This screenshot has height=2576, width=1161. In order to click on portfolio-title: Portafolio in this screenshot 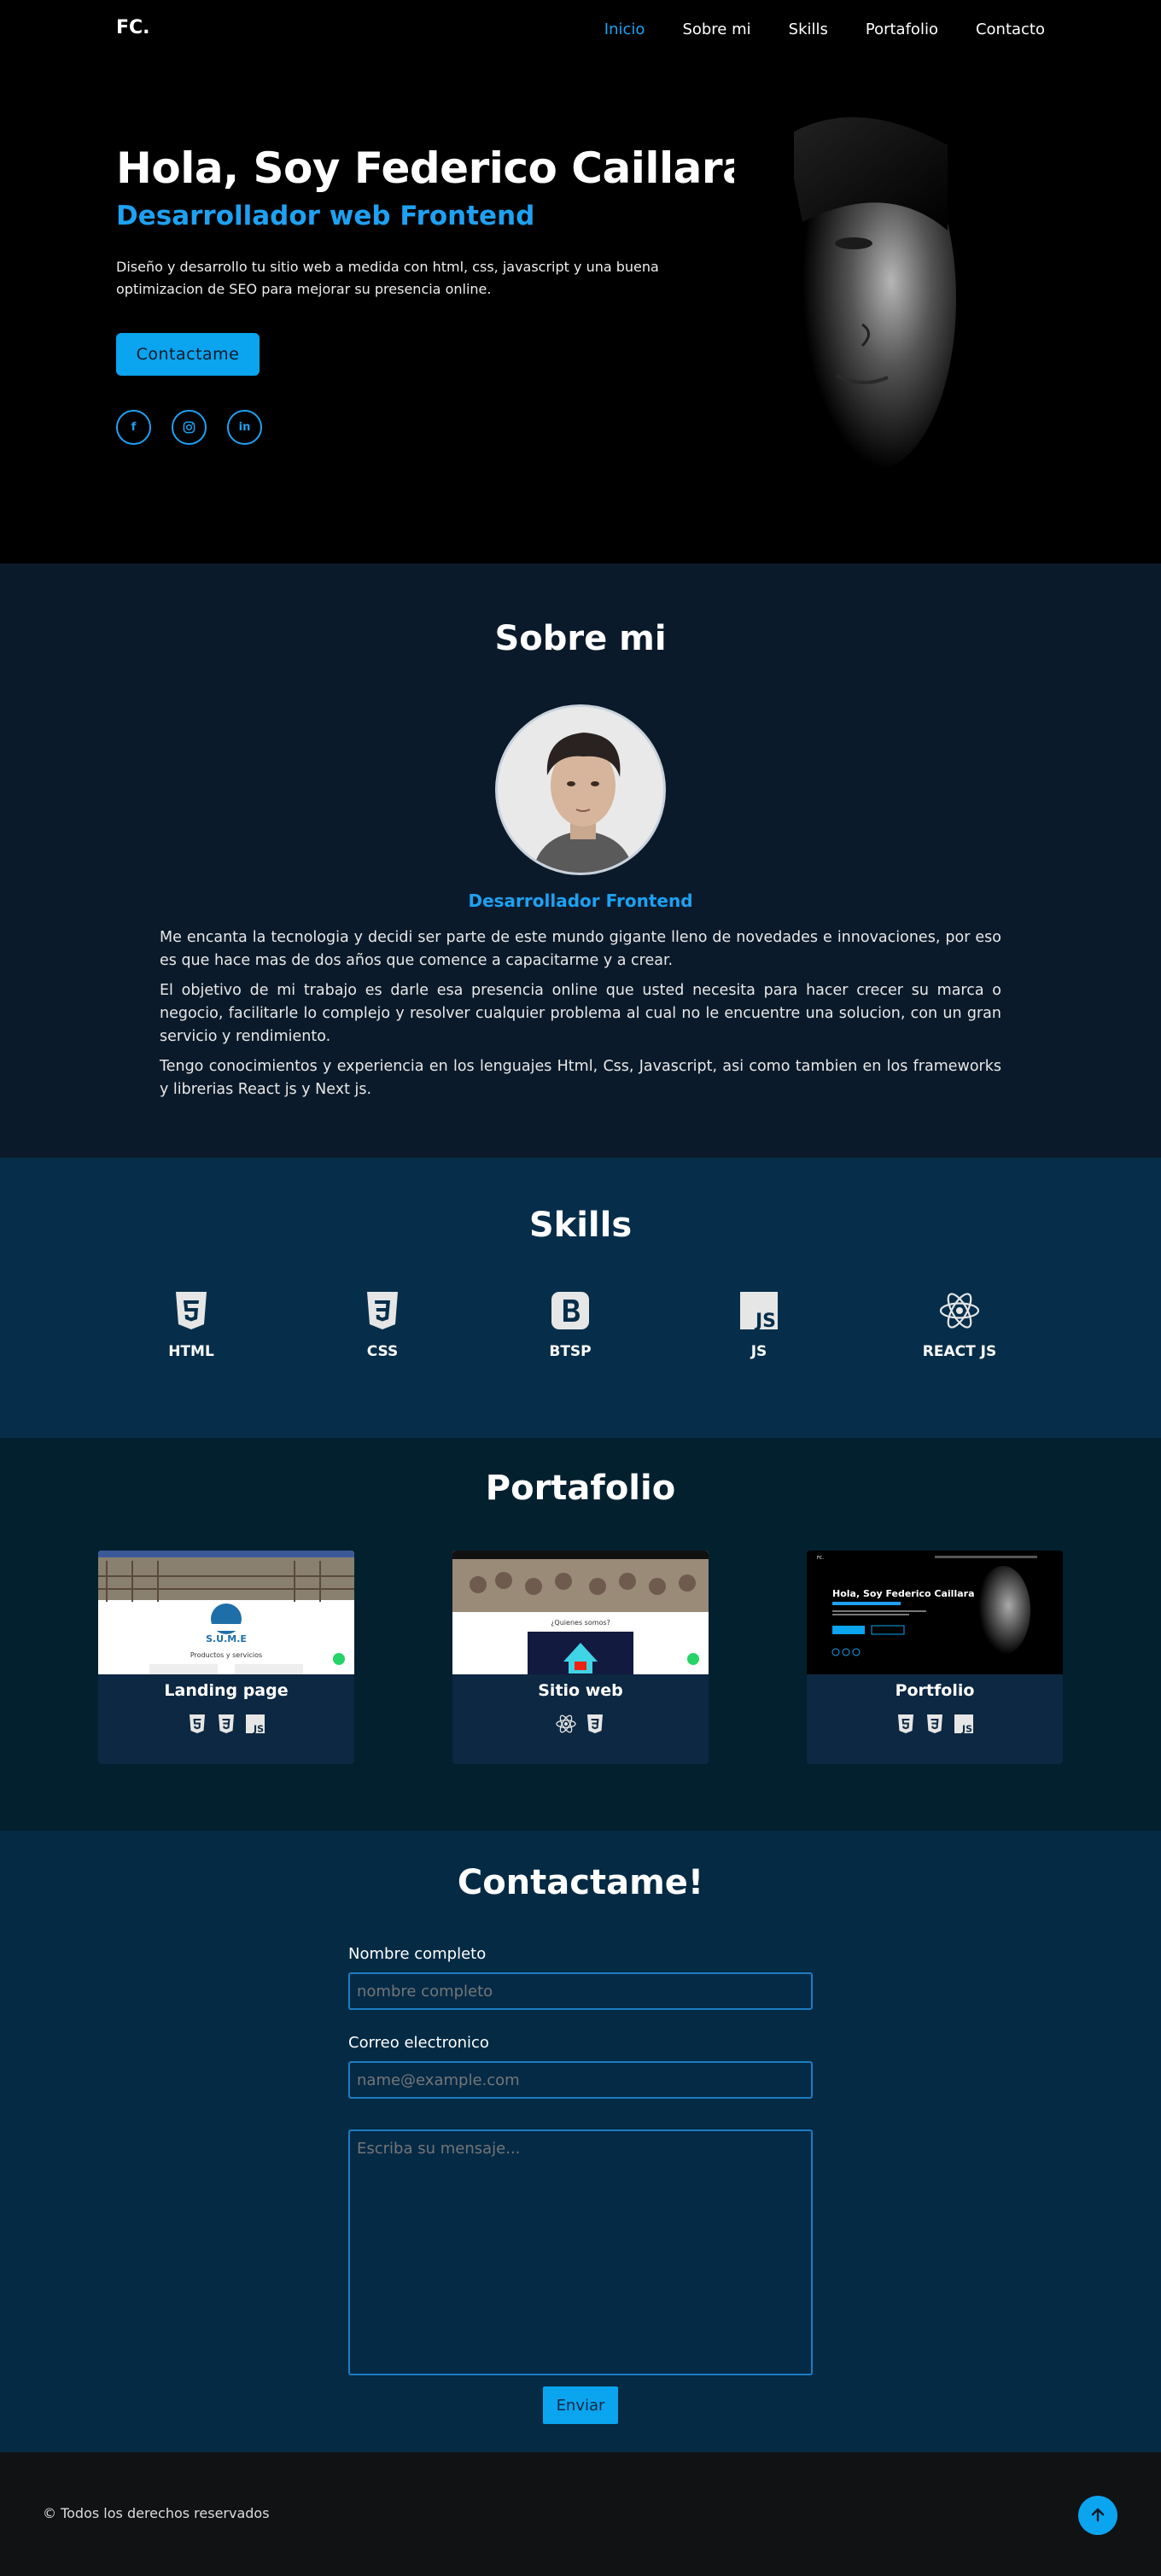, I will do `click(580, 1488)`.